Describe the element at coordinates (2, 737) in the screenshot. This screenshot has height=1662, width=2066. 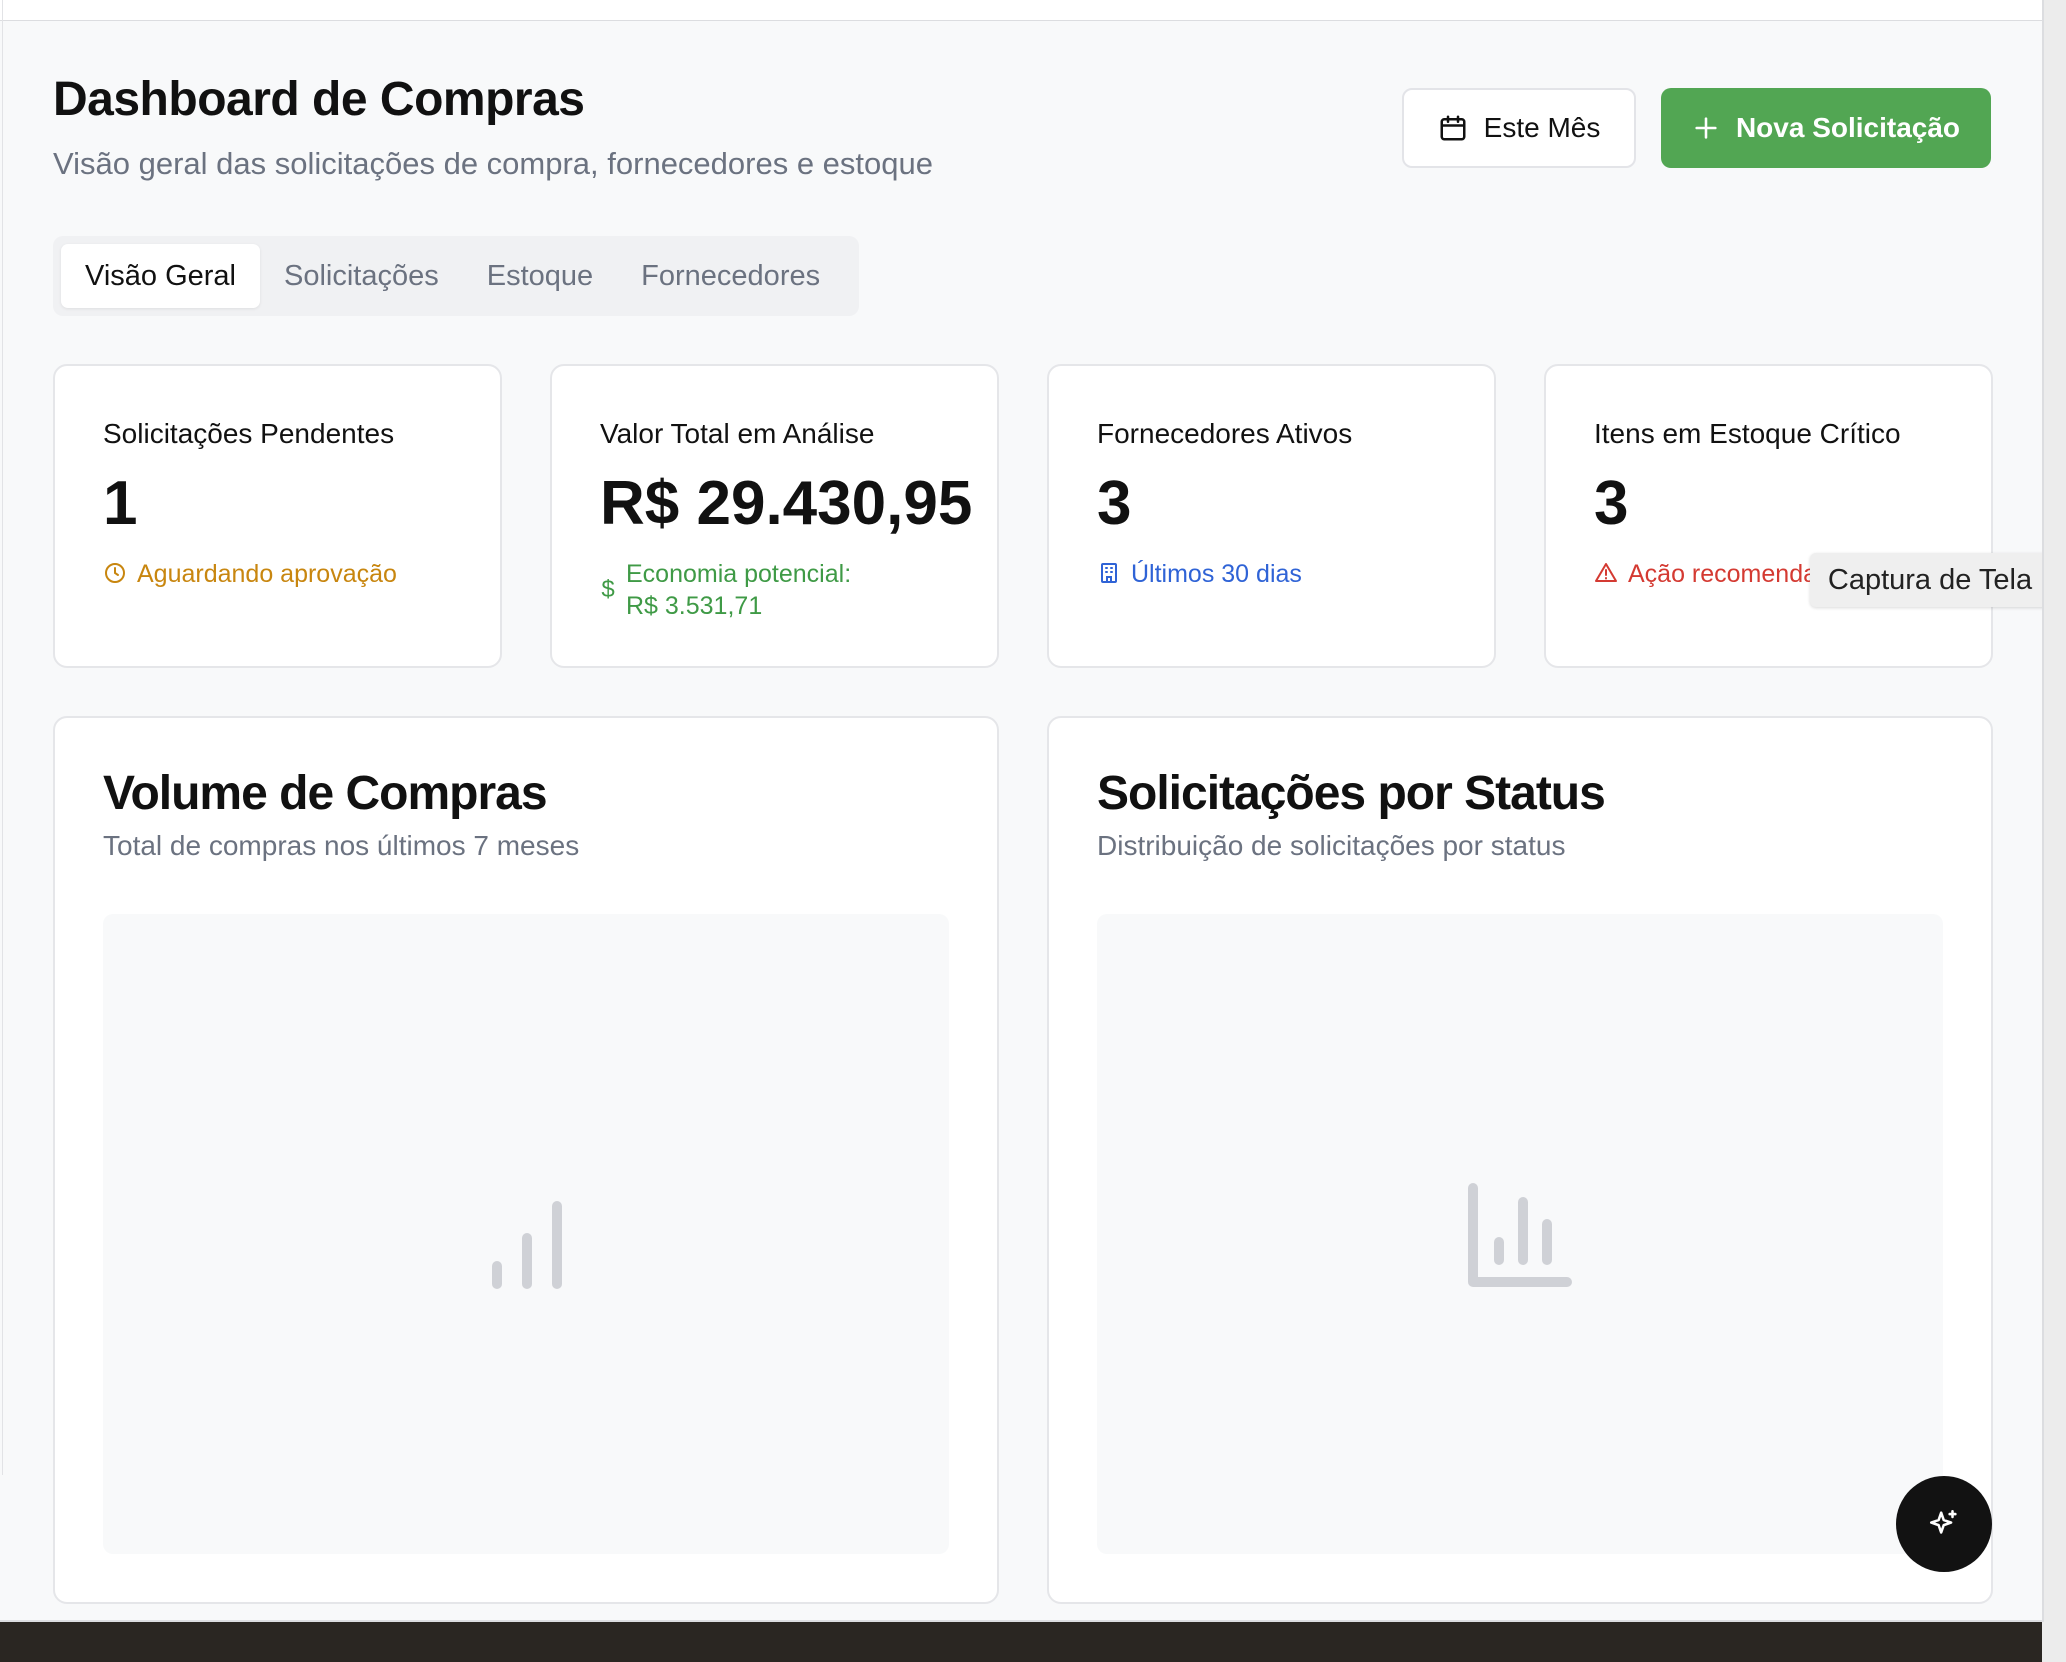
I see `left-divider` at that location.